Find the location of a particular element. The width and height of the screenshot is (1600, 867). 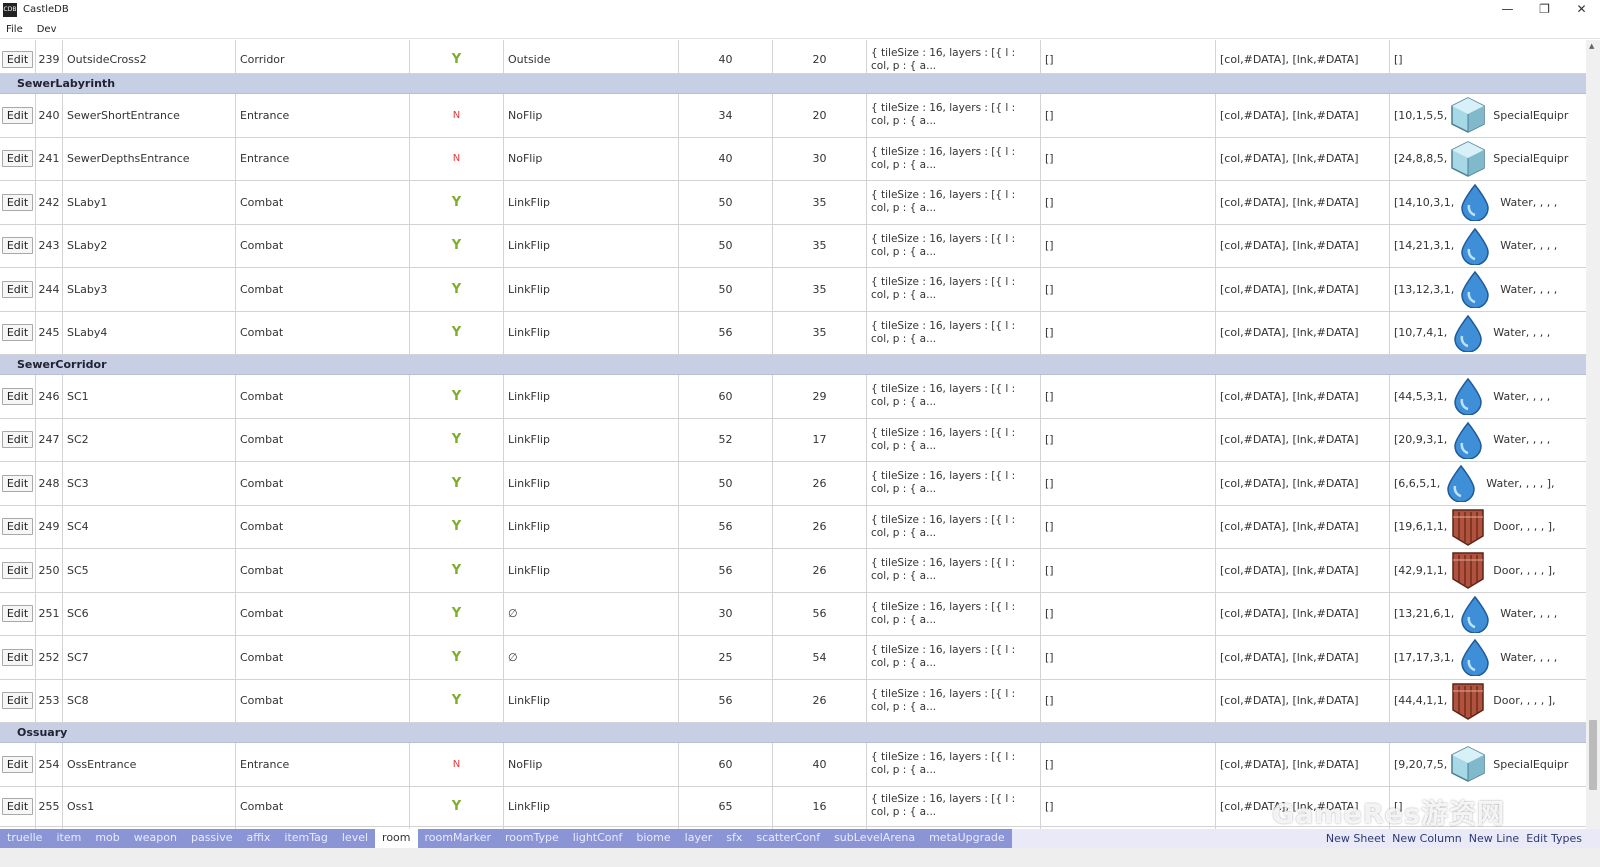

close-icon: ✕ is located at coordinates (1581, 9).